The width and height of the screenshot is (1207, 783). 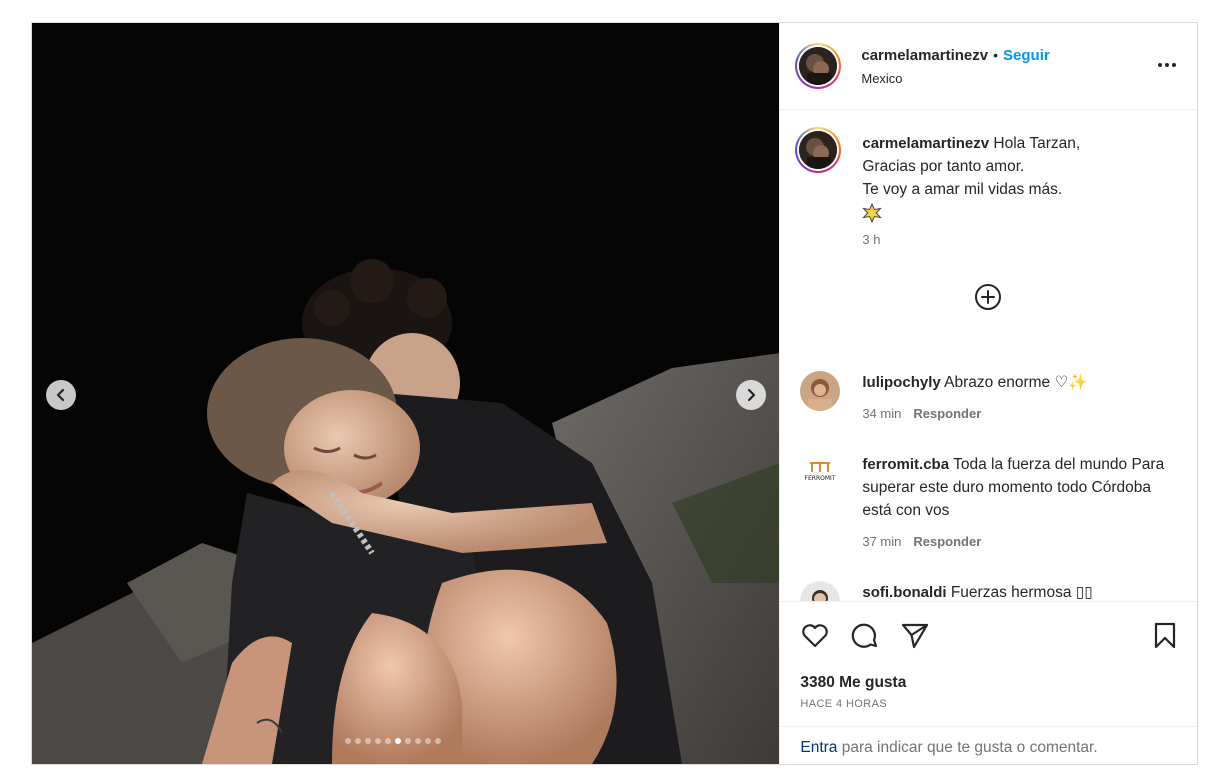 I want to click on commenter-avatar: FERROMIT, so click(x=820, y=473).